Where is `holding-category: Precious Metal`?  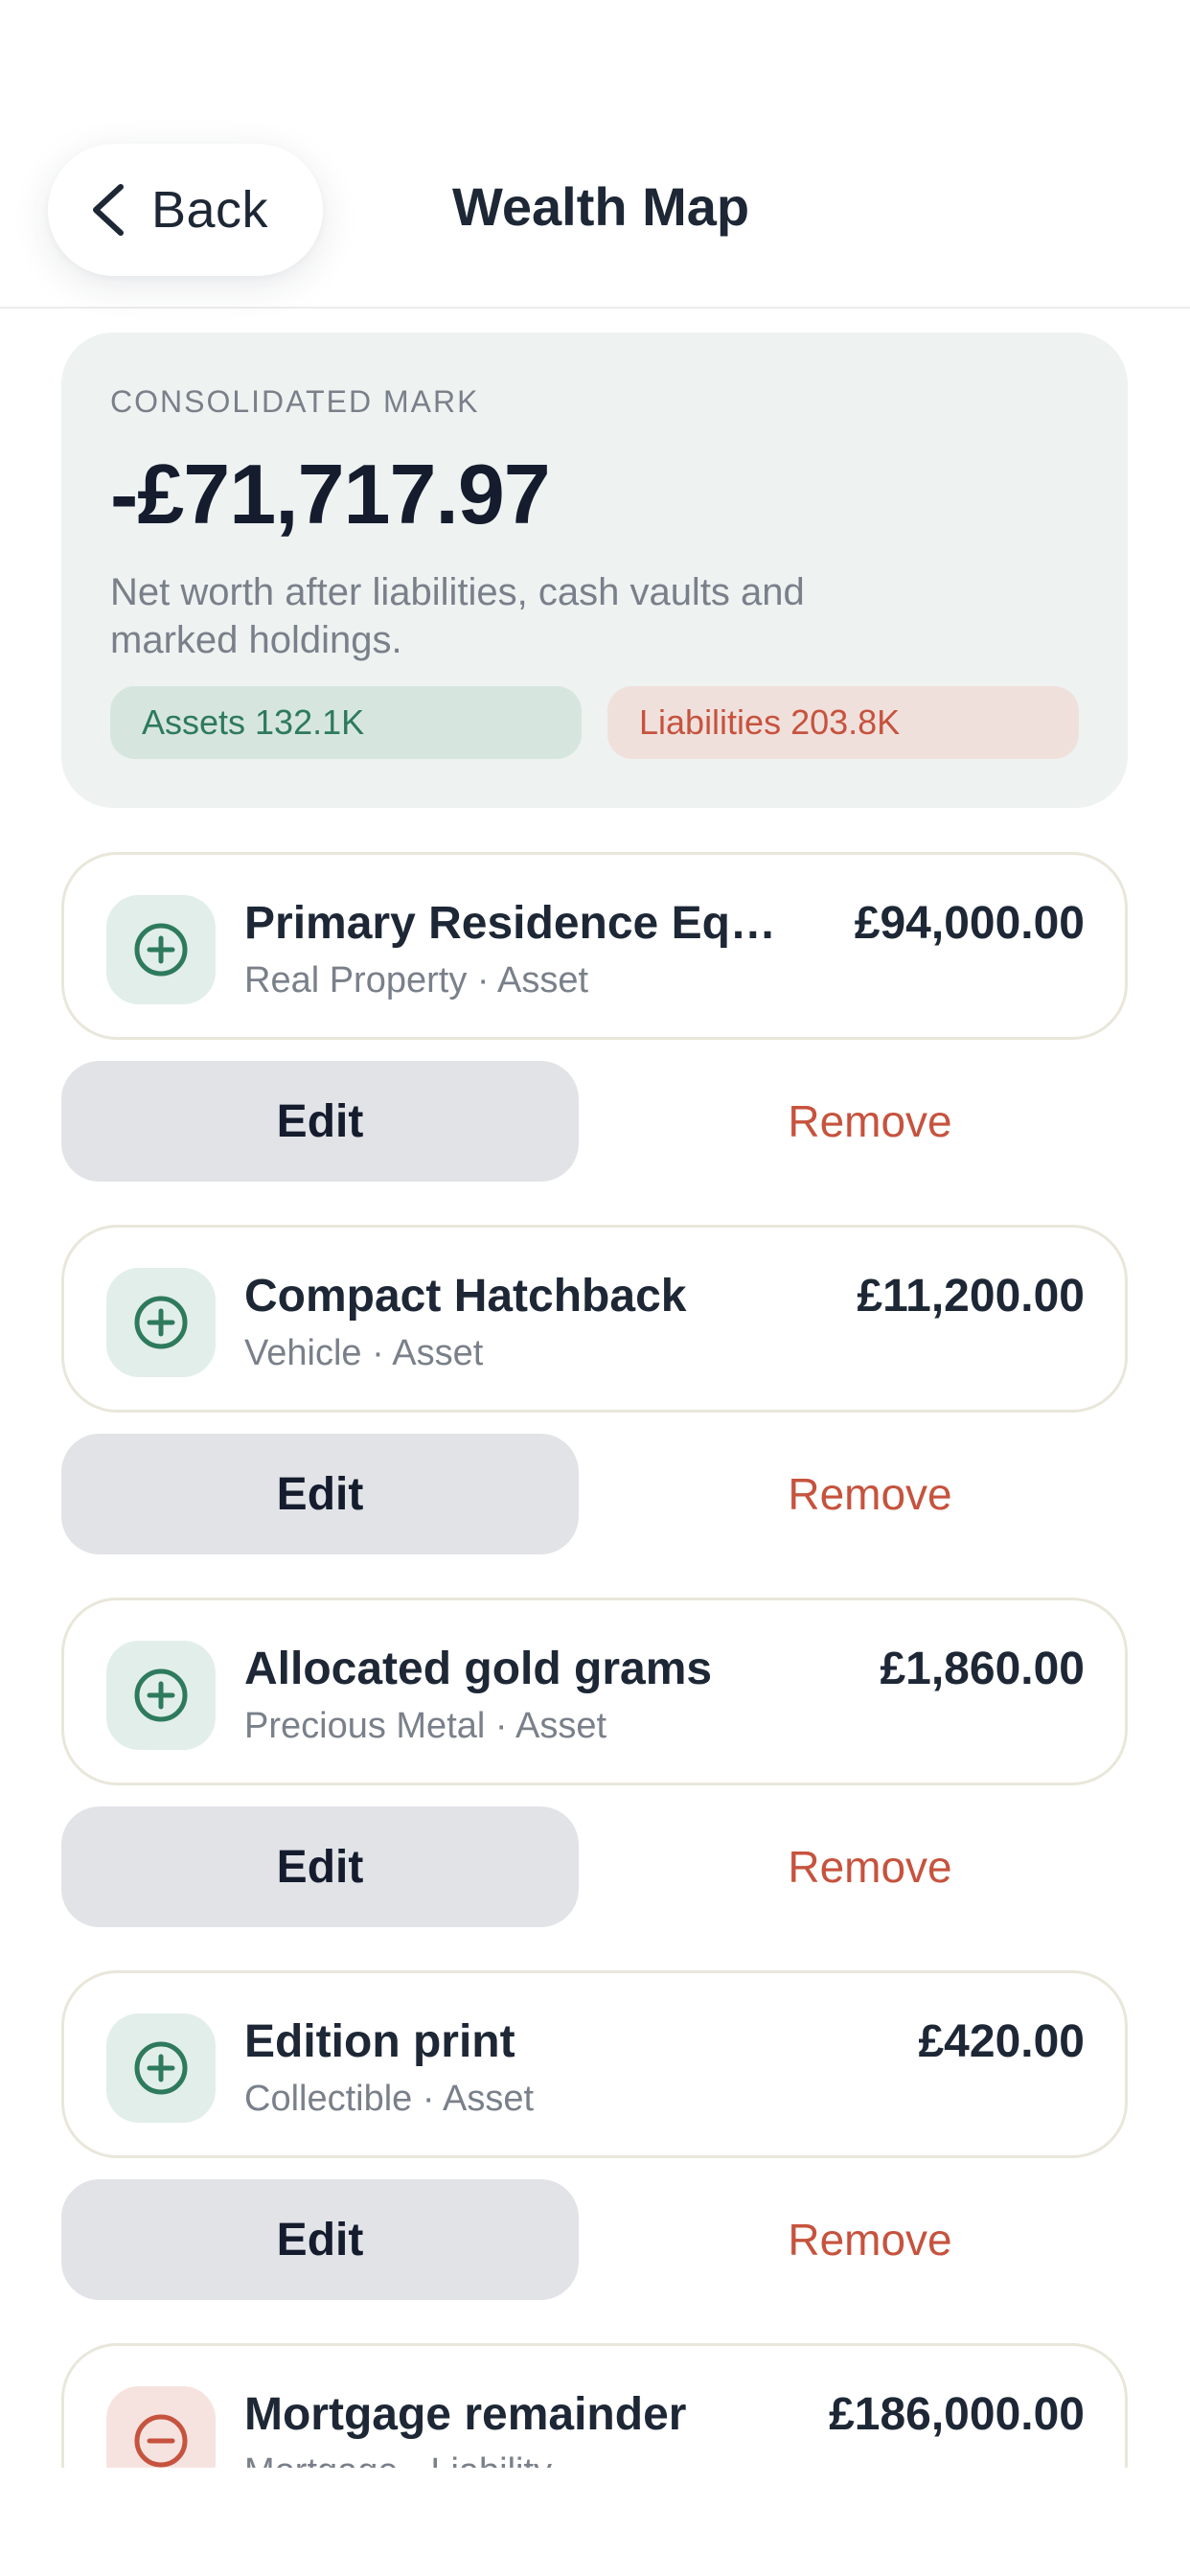
holding-category: Precious Metal is located at coordinates (365, 1726).